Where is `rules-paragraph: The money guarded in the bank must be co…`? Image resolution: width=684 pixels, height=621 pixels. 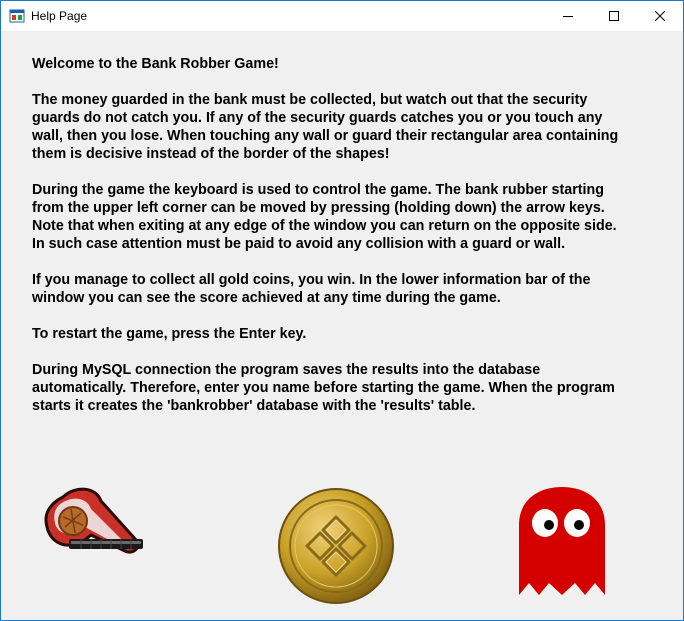 rules-paragraph: The money guarded in the bank must be co… is located at coordinates (325, 127).